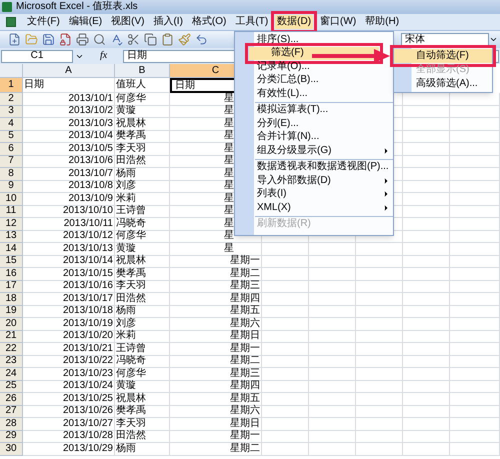  I want to click on table-cell: 2013/10/16, so click(69, 286).